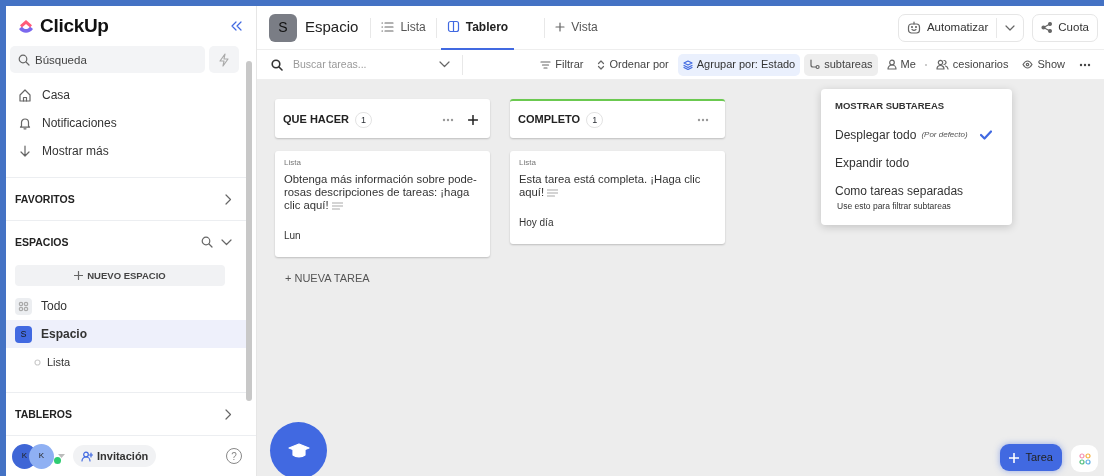 The image size is (1104, 476). Describe the element at coordinates (41, 456) in the screenshot. I see `user-avatar: K` at that location.